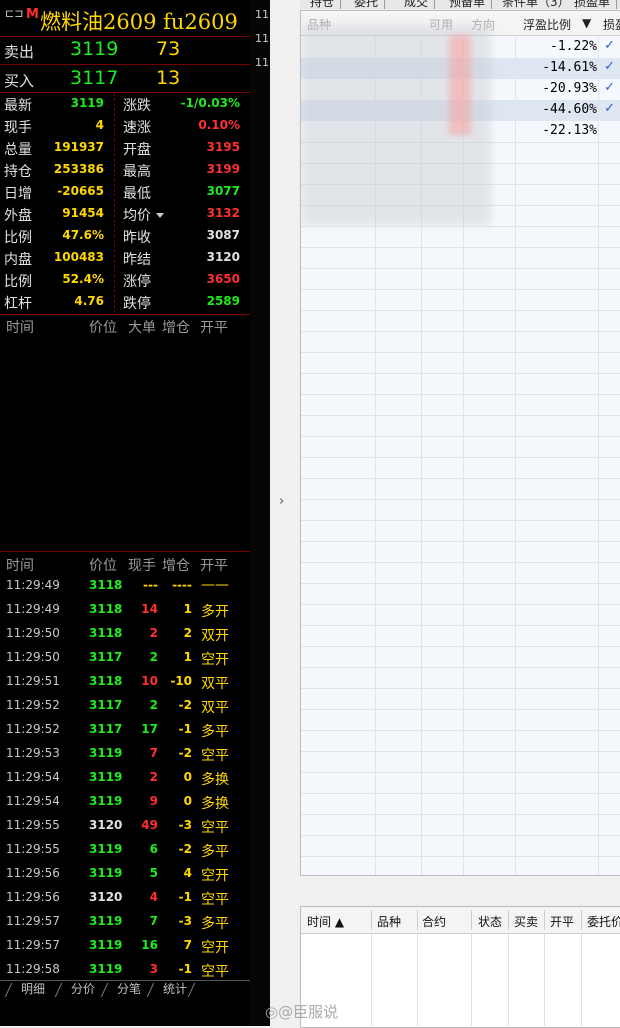  Describe the element at coordinates (187, 633) in the screenshot. I see `tick-oi: 2` at that location.